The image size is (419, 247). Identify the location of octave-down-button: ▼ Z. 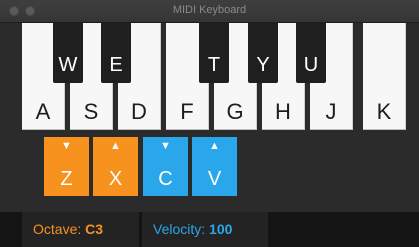
(66, 166).